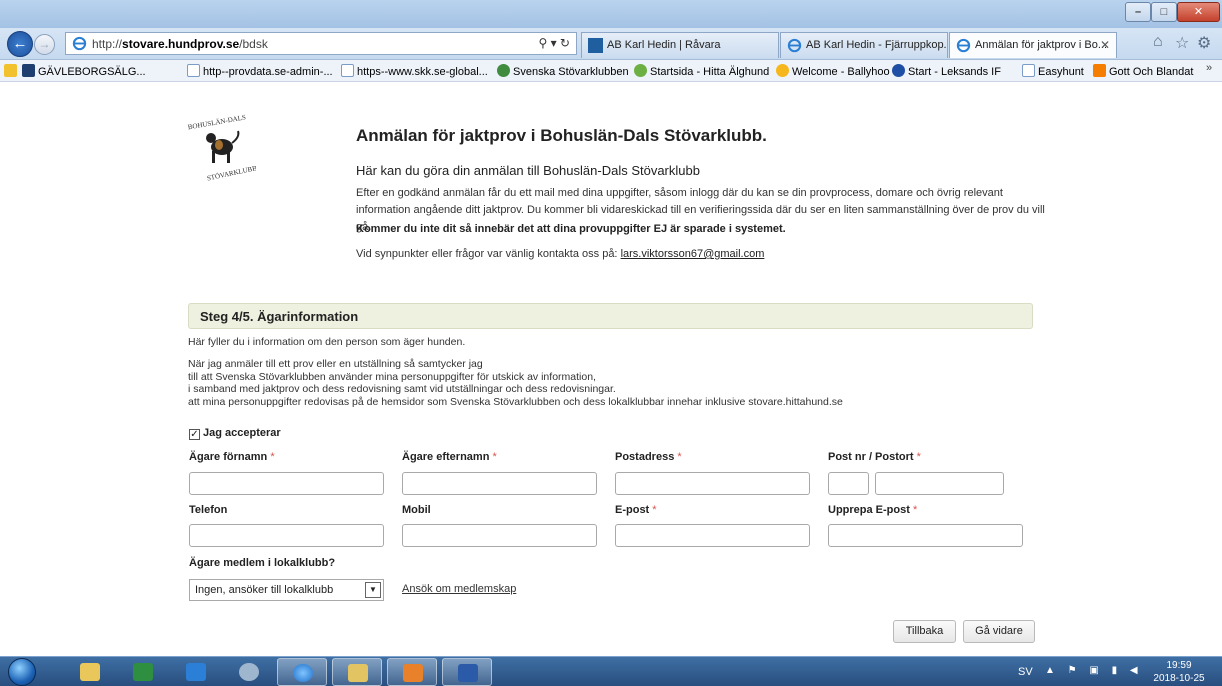 This screenshot has width=1222, height=686. What do you see at coordinates (286, 483) in the screenshot?
I see `first-name-input` at bounding box center [286, 483].